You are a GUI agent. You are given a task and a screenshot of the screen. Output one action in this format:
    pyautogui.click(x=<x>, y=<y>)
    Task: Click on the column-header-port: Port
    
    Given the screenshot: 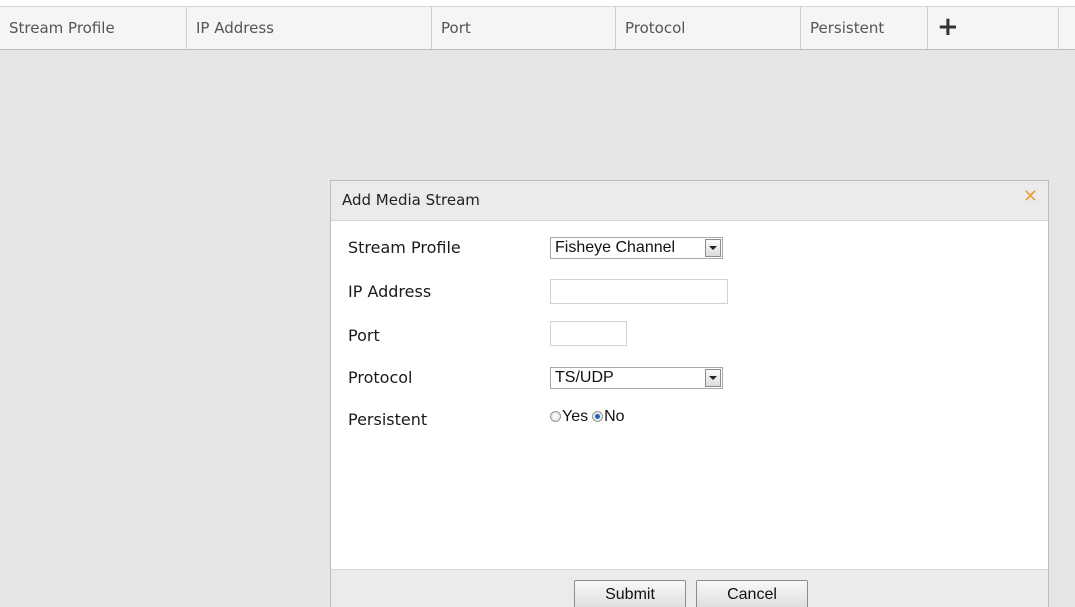 What is the action you would take?
    pyautogui.click(x=523, y=28)
    